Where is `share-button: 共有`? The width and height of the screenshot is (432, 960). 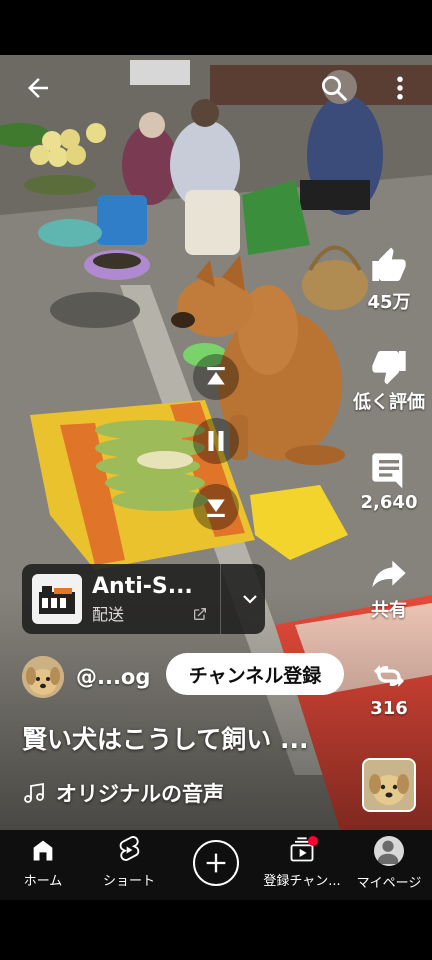 share-button: 共有 is located at coordinates (389, 588).